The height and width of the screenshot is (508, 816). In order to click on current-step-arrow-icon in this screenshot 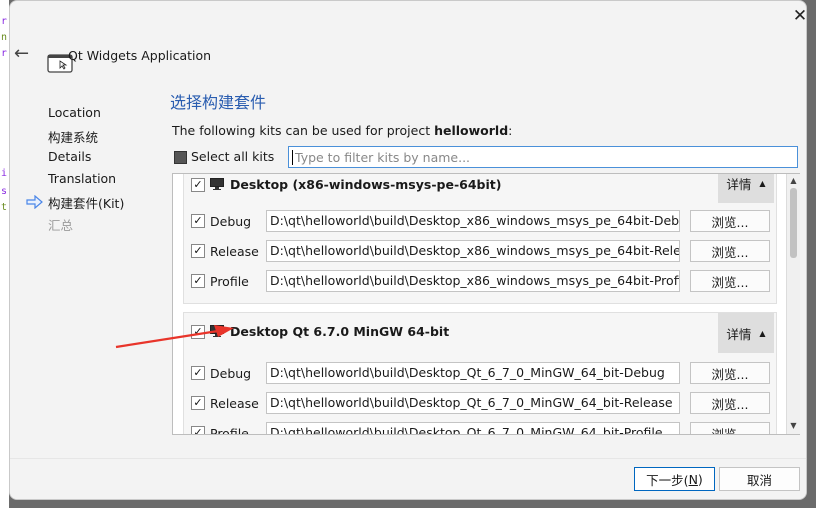, I will do `click(34, 202)`.